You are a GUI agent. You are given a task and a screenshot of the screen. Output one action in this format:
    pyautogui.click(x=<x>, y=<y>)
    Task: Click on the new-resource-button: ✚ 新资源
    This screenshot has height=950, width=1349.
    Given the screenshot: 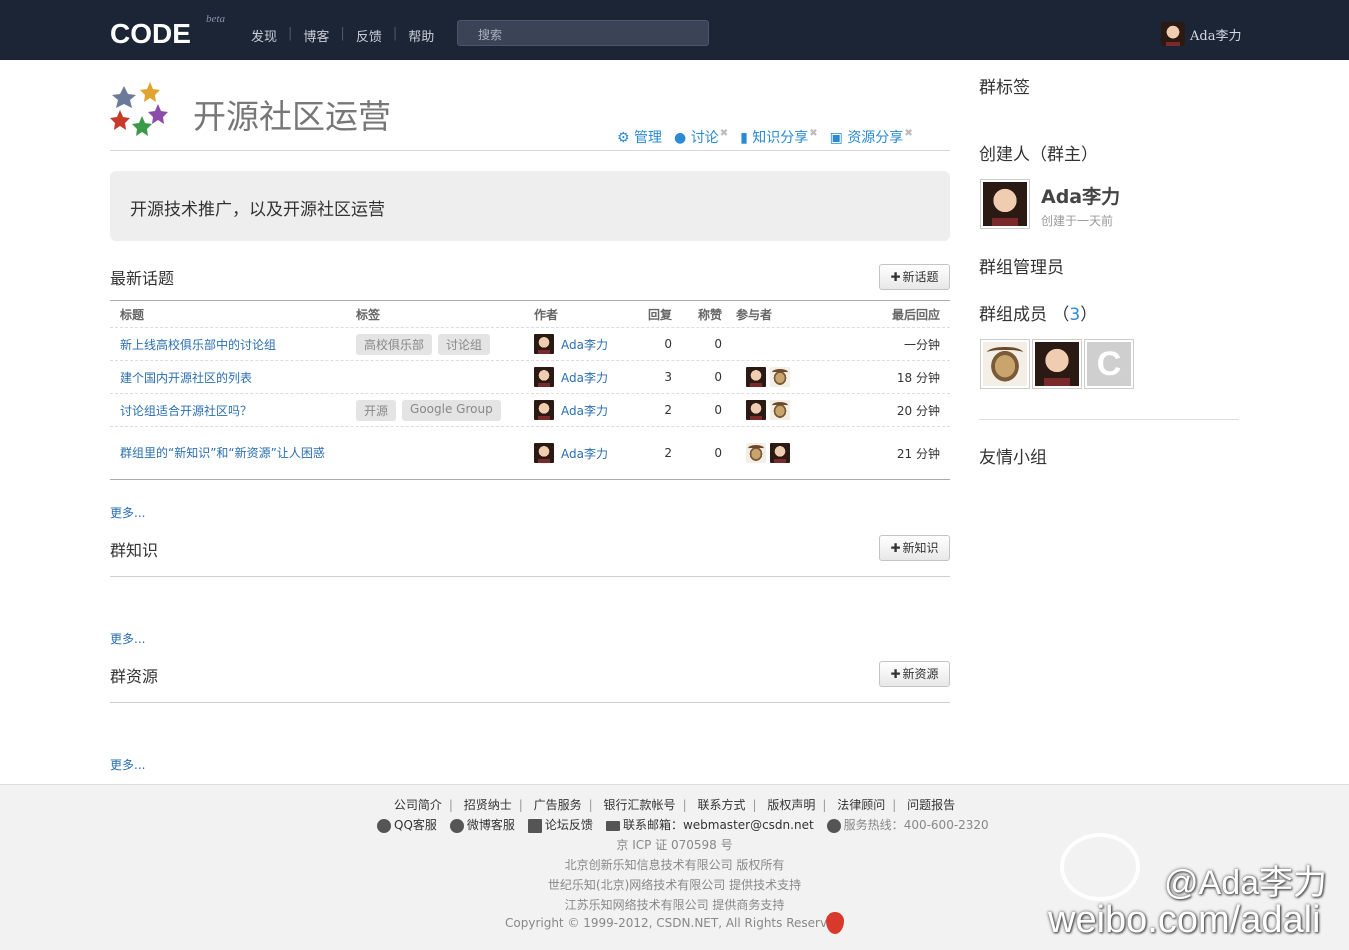 What is the action you would take?
    pyautogui.click(x=914, y=674)
    